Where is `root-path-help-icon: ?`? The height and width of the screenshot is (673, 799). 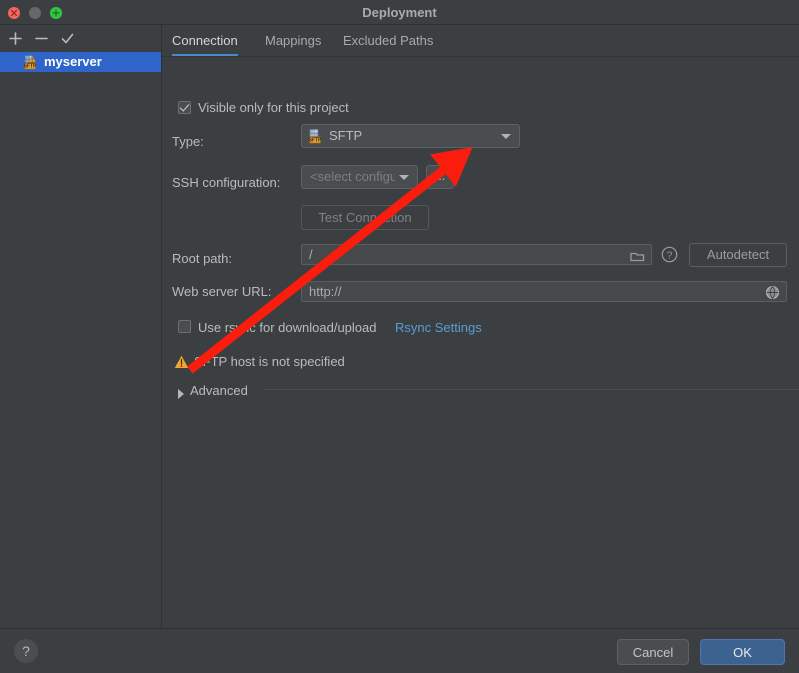 root-path-help-icon: ? is located at coordinates (669, 256).